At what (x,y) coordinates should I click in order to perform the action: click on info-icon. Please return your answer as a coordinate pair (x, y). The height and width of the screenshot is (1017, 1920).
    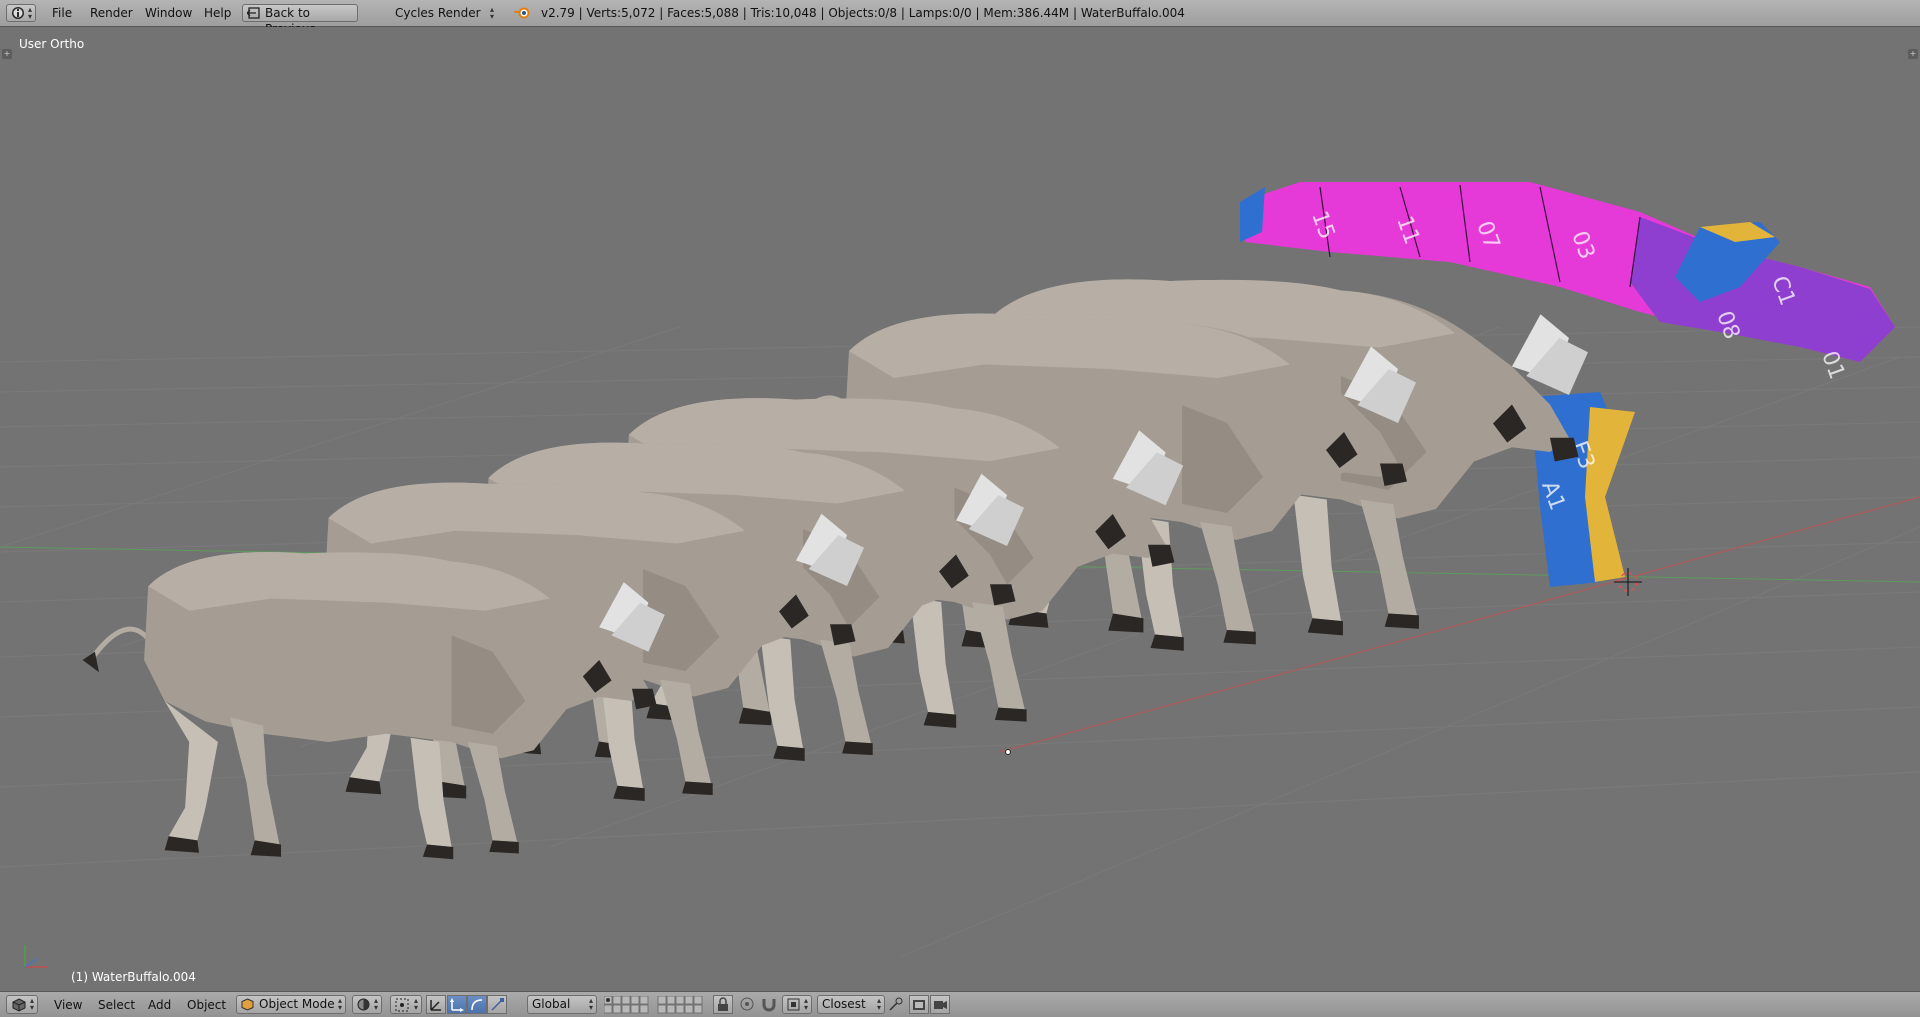
    Looking at the image, I should click on (18, 13).